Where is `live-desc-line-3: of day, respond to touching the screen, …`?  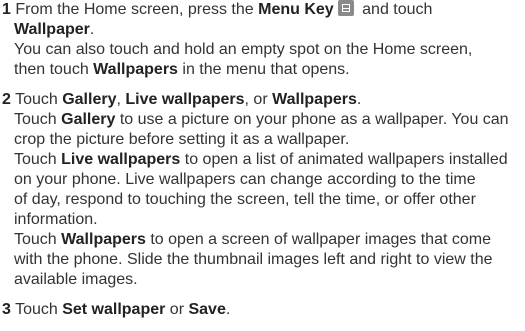
live-desc-line-3: of day, respond to touching the screen, … is located at coordinates (245, 199).